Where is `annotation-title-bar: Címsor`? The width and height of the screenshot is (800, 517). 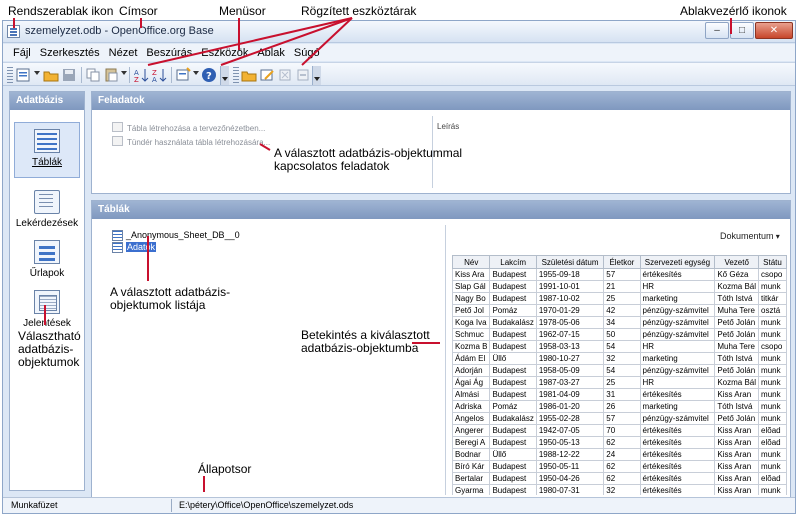
annotation-title-bar: Címsor is located at coordinates (138, 11).